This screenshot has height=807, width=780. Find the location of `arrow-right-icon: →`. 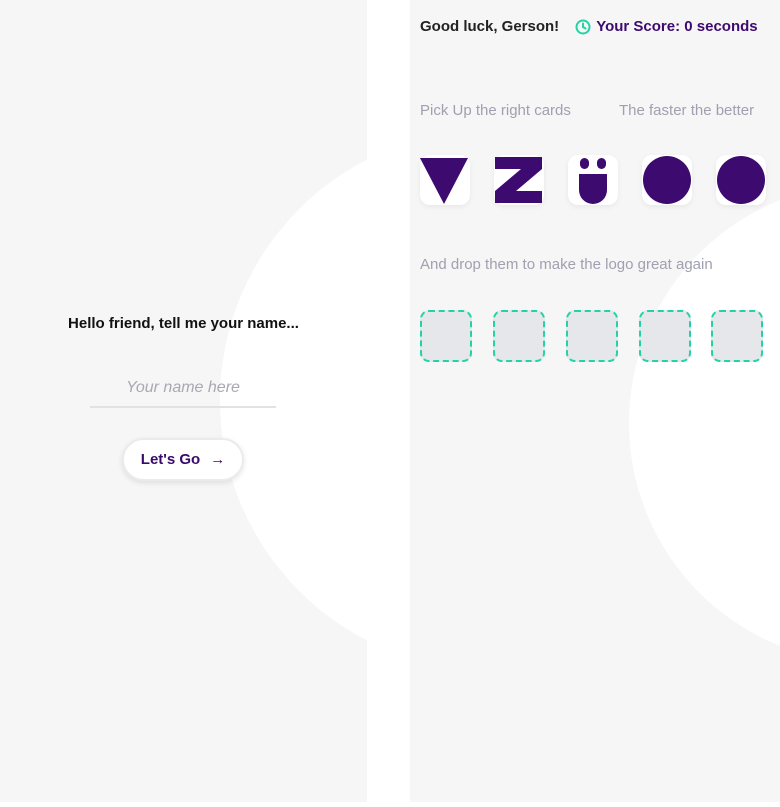

arrow-right-icon: → is located at coordinates (218, 459).